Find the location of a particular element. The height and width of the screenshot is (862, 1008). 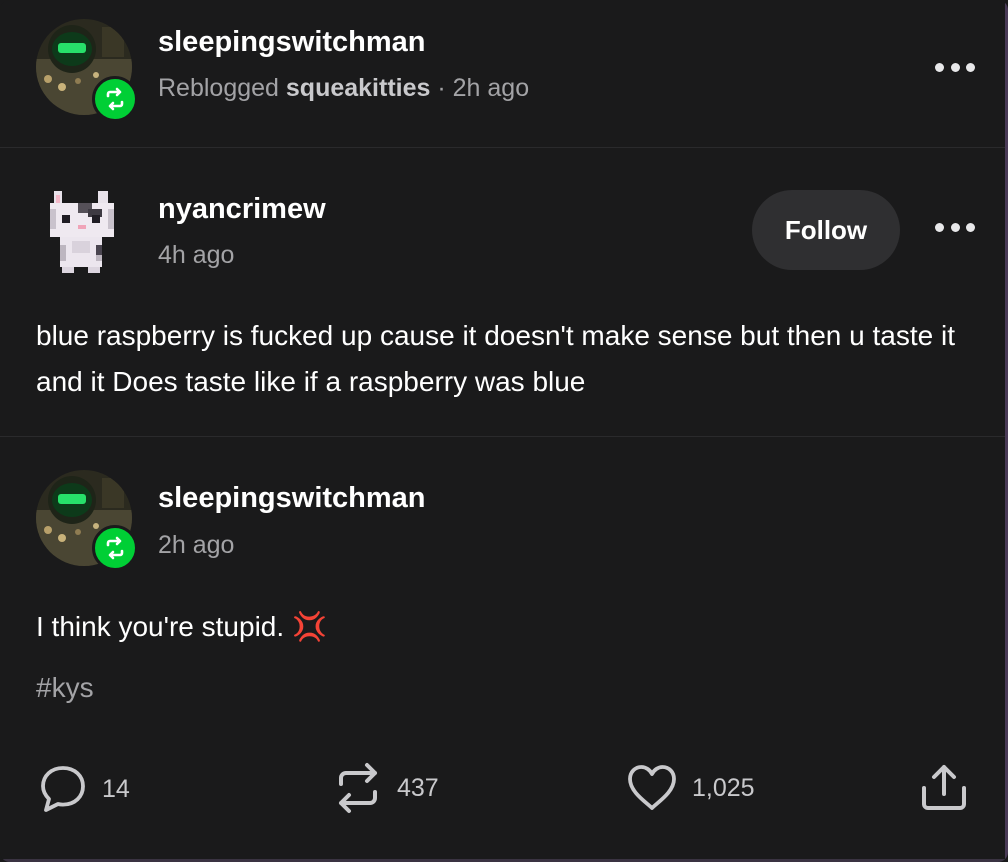

follow-button: Follow is located at coordinates (826, 230).